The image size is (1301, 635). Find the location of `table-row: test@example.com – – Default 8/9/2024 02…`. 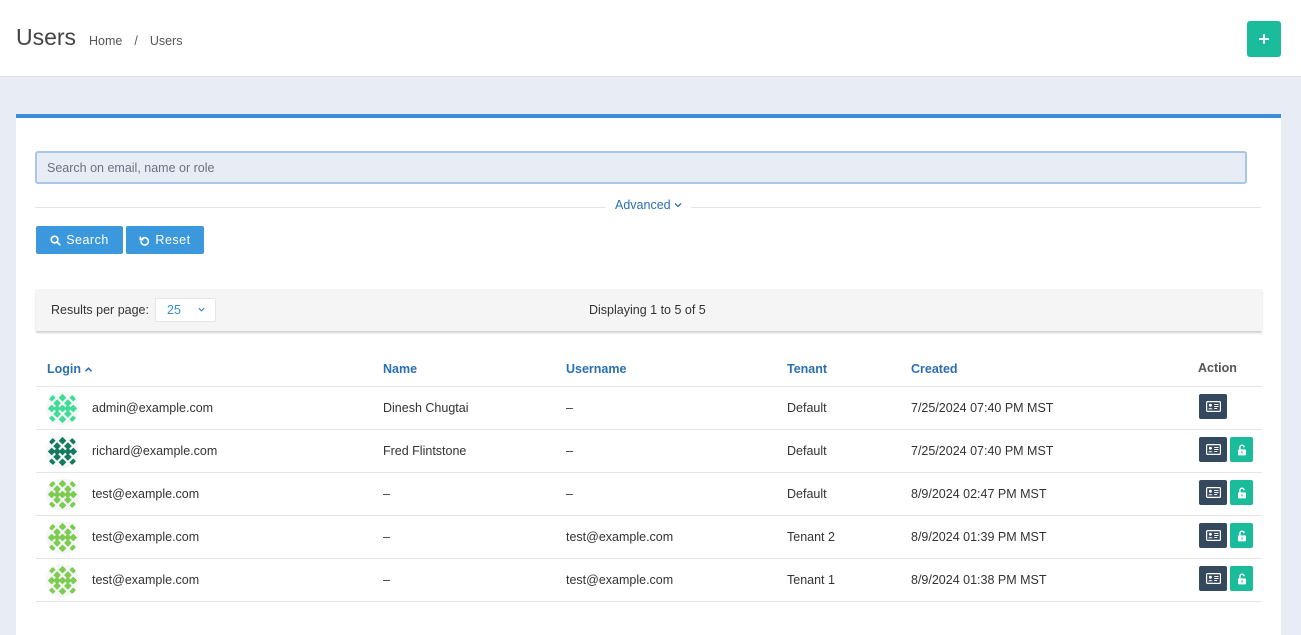

table-row: test@example.com – – Default 8/9/2024 02… is located at coordinates (649, 494).